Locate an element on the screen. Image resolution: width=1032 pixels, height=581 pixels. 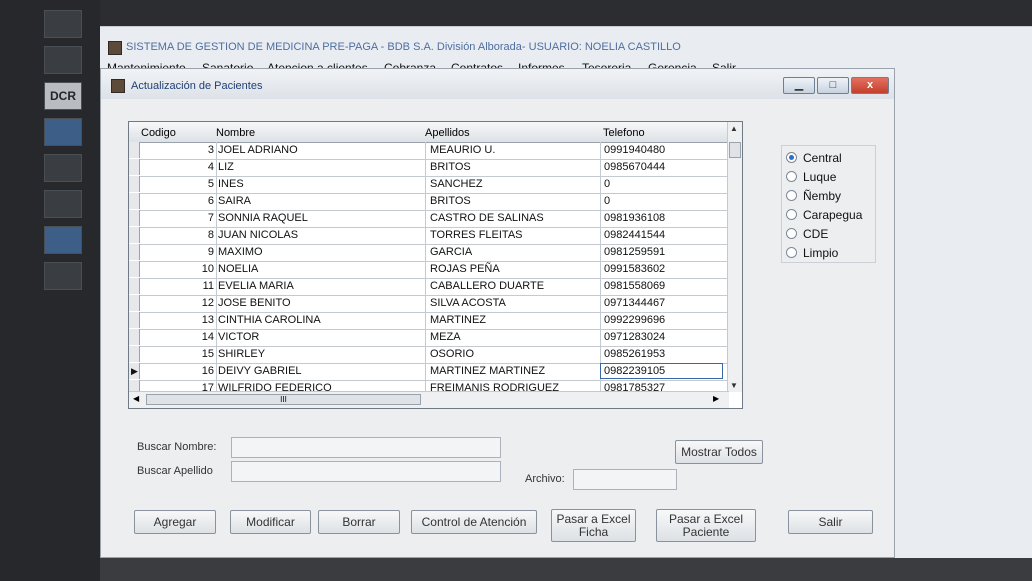
cell-apellidos: ROJAS PEÑA is located at coordinates (465, 269).